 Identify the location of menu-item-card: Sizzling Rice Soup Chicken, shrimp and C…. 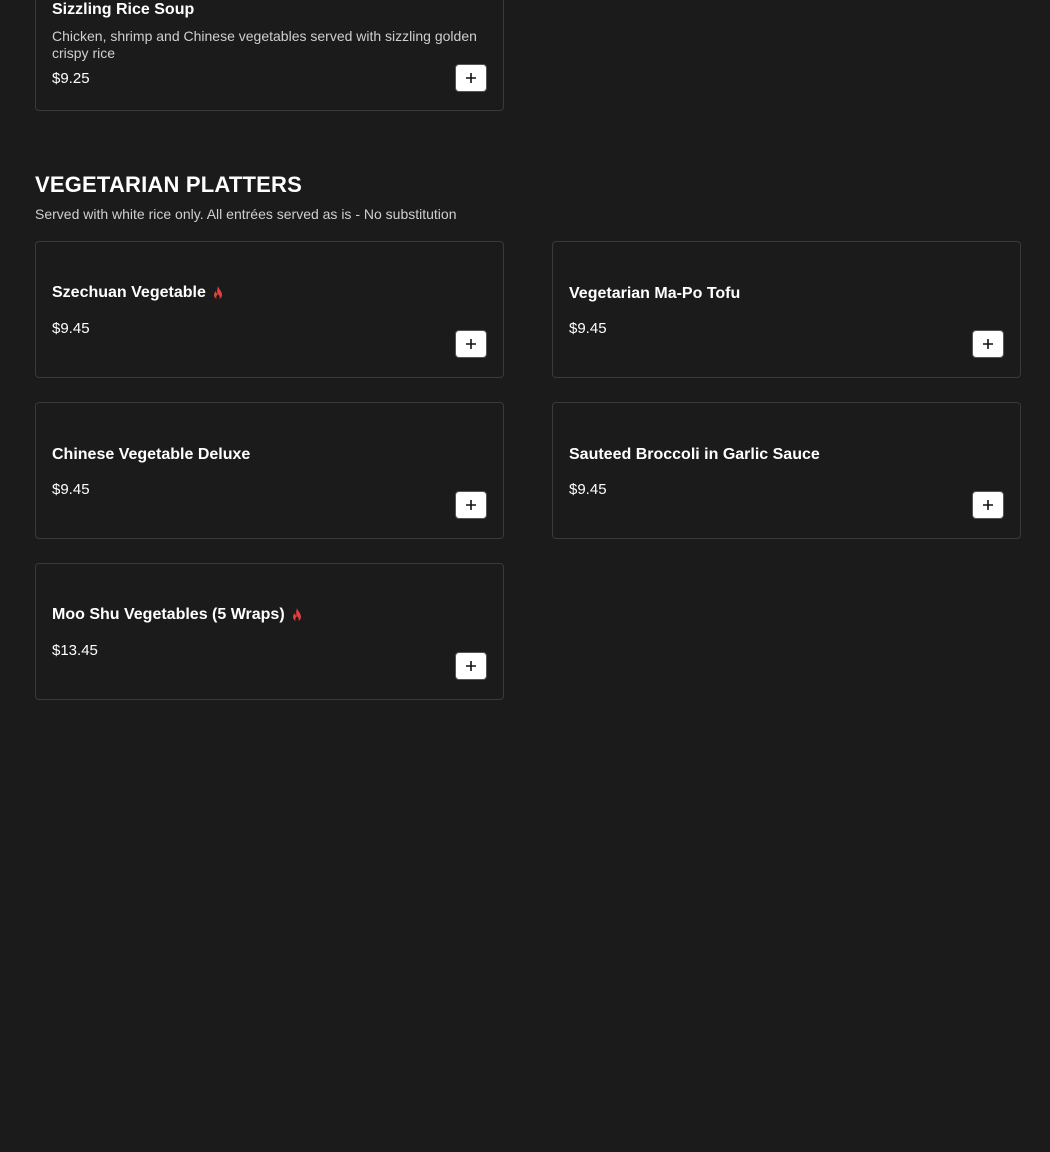
(269, 55).